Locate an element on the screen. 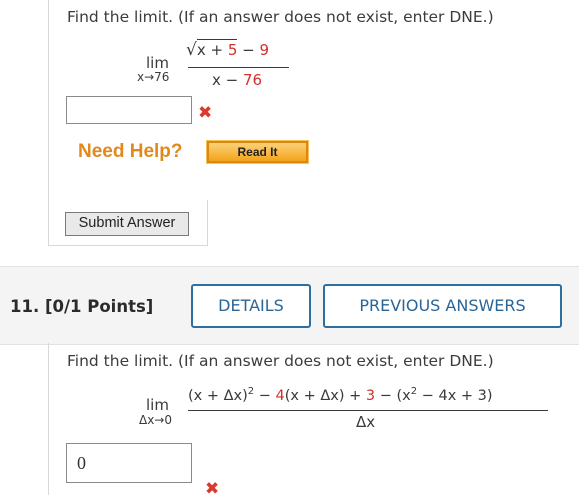  minus-sign: − is located at coordinates (248, 50).